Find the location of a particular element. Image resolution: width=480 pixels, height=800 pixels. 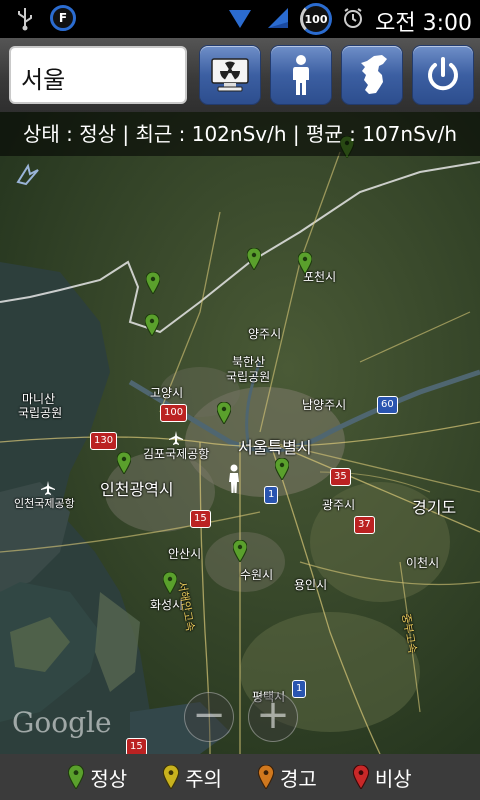

legend-label: 비상 is located at coordinates (393, 778).